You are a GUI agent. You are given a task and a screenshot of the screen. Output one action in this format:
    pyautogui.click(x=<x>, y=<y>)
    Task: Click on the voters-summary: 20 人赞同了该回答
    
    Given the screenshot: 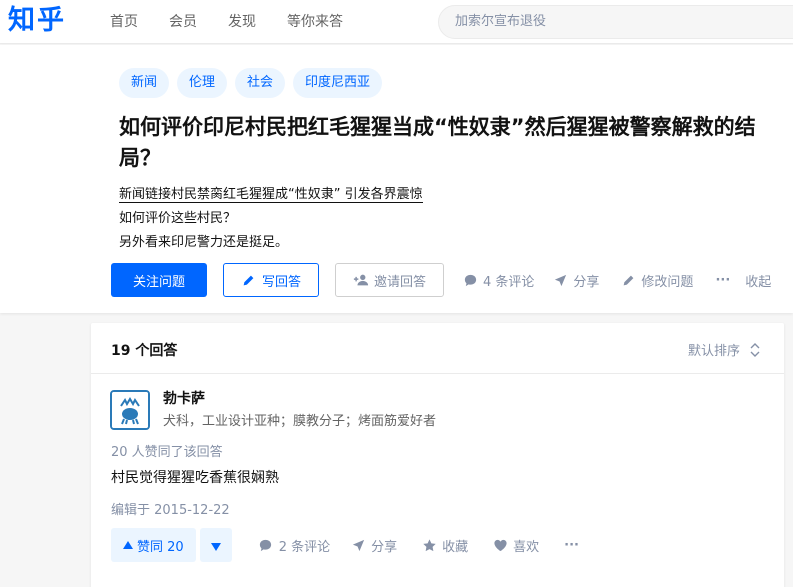 What is the action you would take?
    pyautogui.click(x=167, y=452)
    